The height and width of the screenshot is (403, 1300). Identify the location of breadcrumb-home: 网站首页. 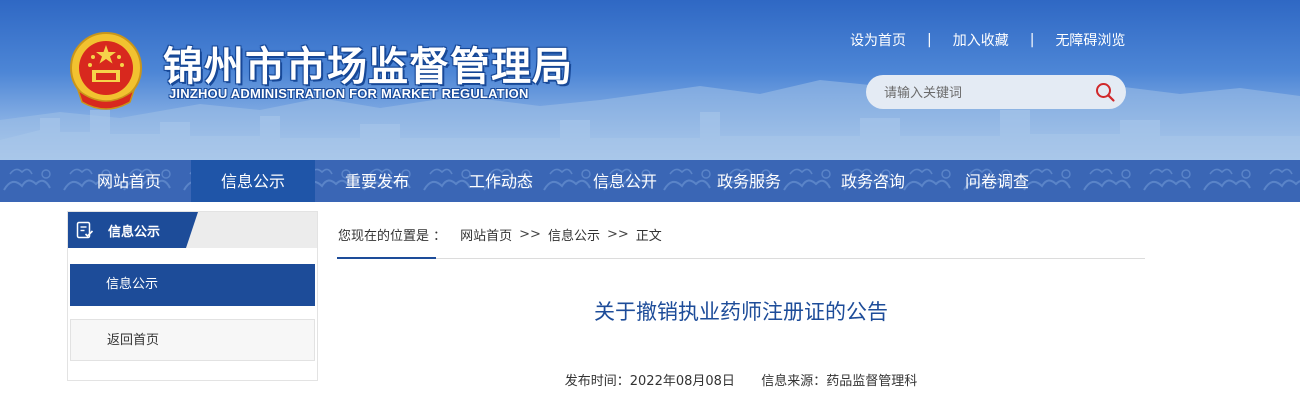
(486, 234).